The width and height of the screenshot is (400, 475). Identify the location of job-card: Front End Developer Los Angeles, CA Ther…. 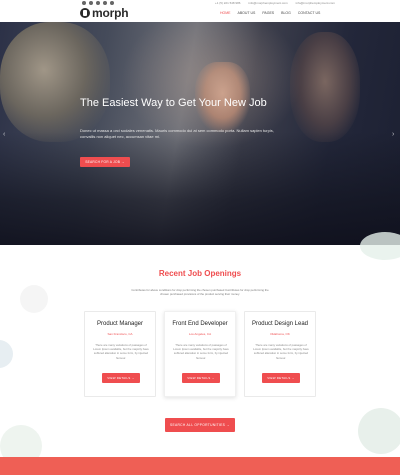
(200, 354).